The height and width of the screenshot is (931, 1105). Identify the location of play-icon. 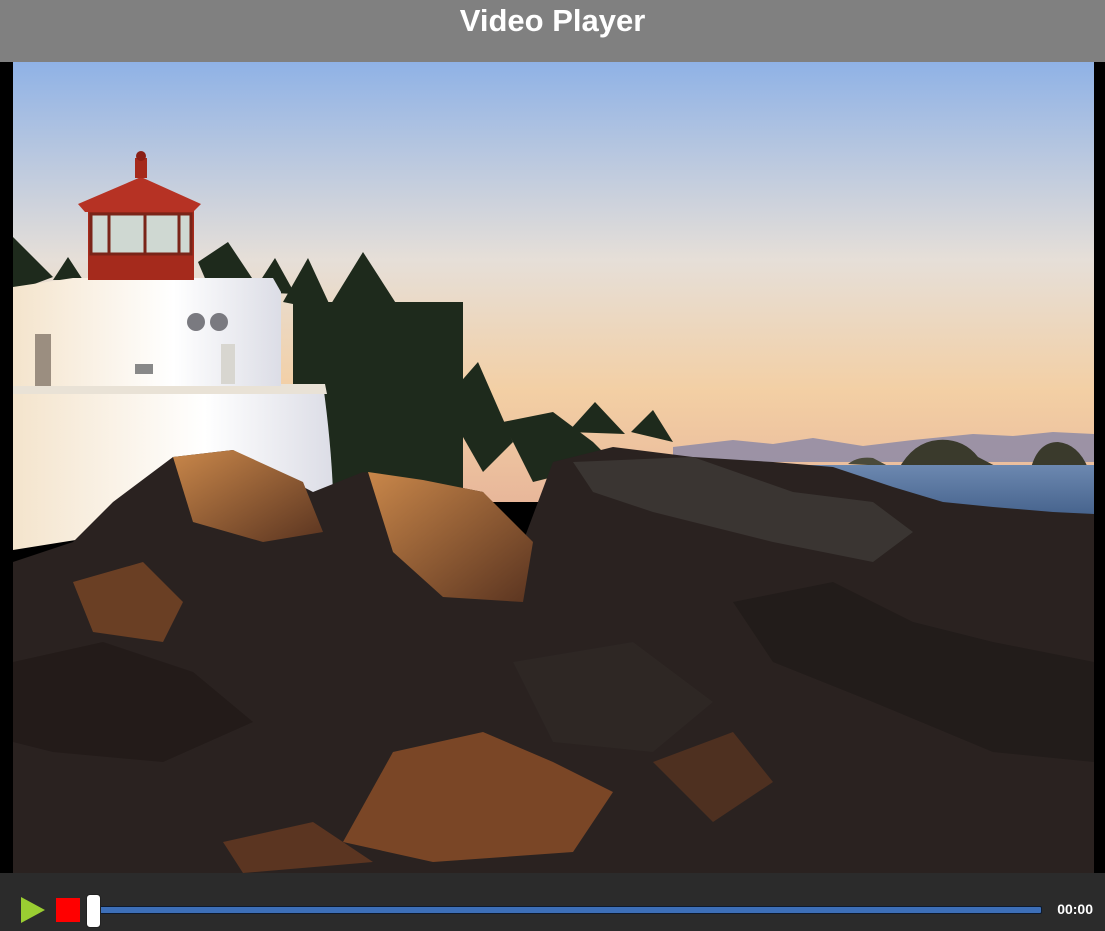
(33, 910).